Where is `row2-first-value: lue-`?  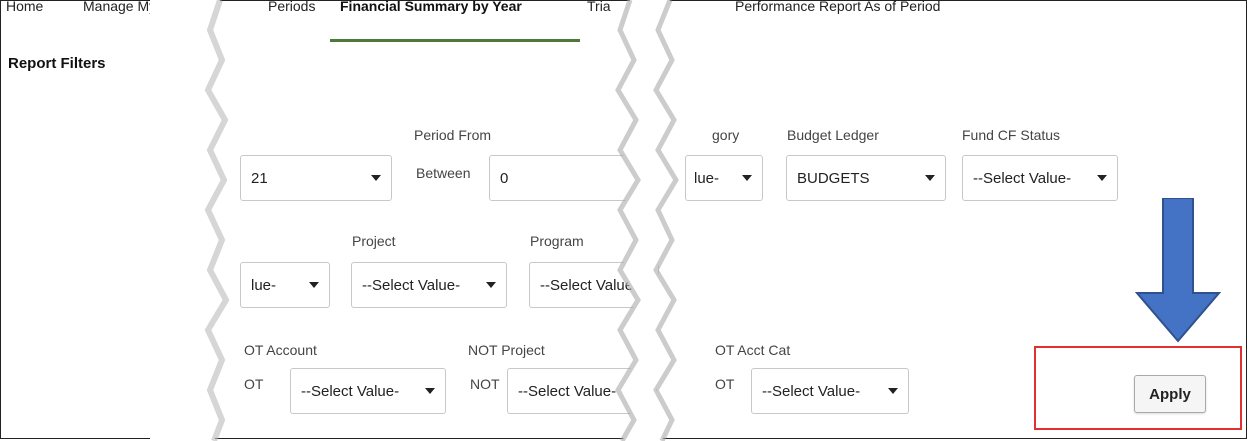
row2-first-value: lue- is located at coordinates (264, 285).